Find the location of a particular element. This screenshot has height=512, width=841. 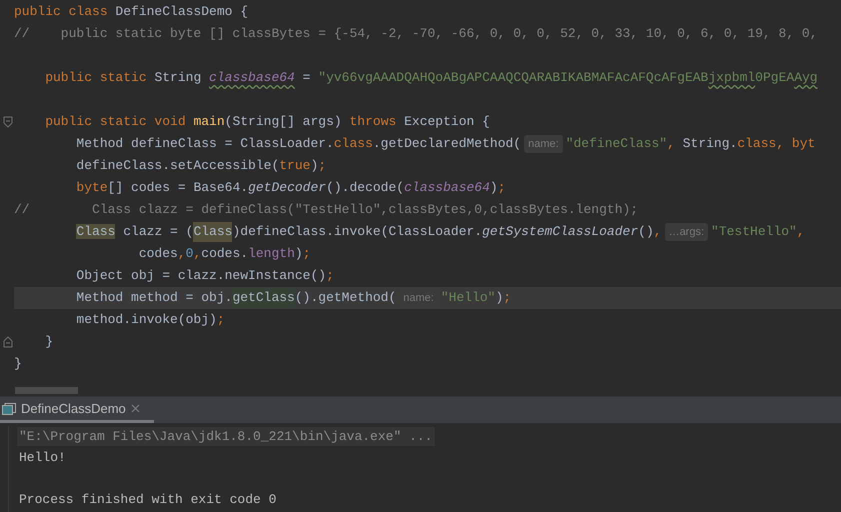

tab-title: DefineClassDemo is located at coordinates (73, 409).